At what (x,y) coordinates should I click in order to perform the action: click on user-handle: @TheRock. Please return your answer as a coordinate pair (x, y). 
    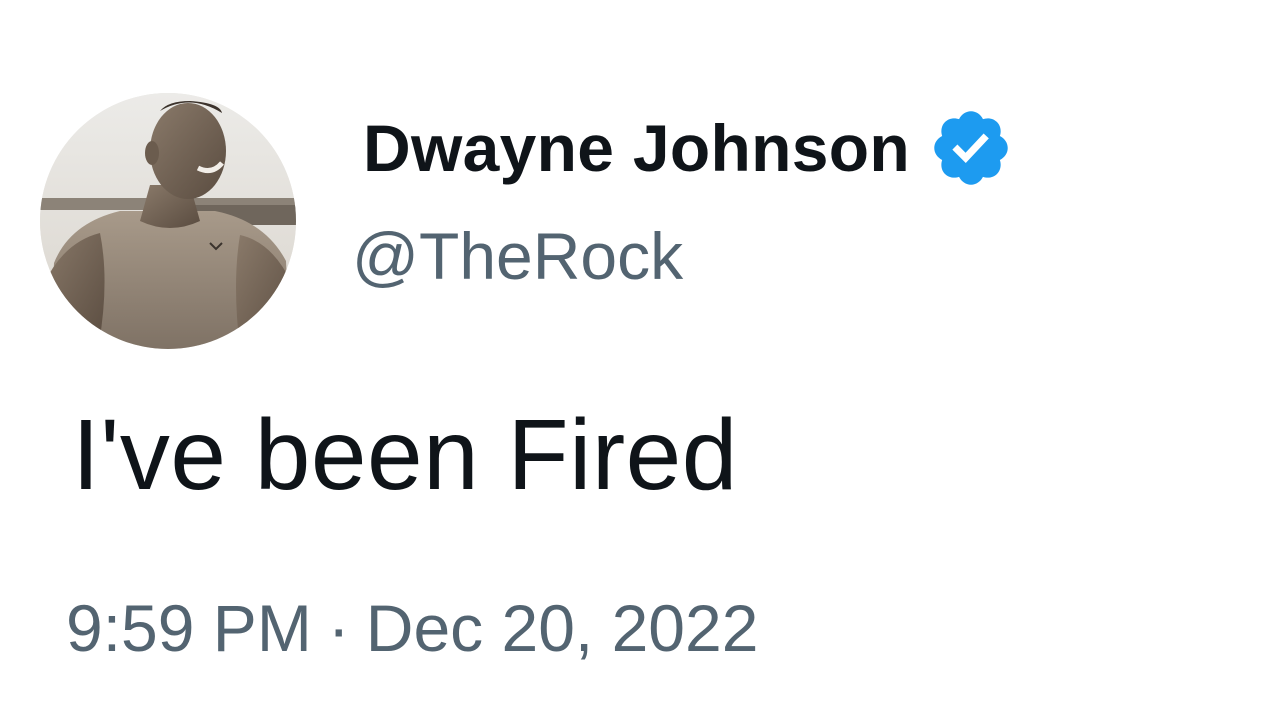
    Looking at the image, I should click on (517, 256).